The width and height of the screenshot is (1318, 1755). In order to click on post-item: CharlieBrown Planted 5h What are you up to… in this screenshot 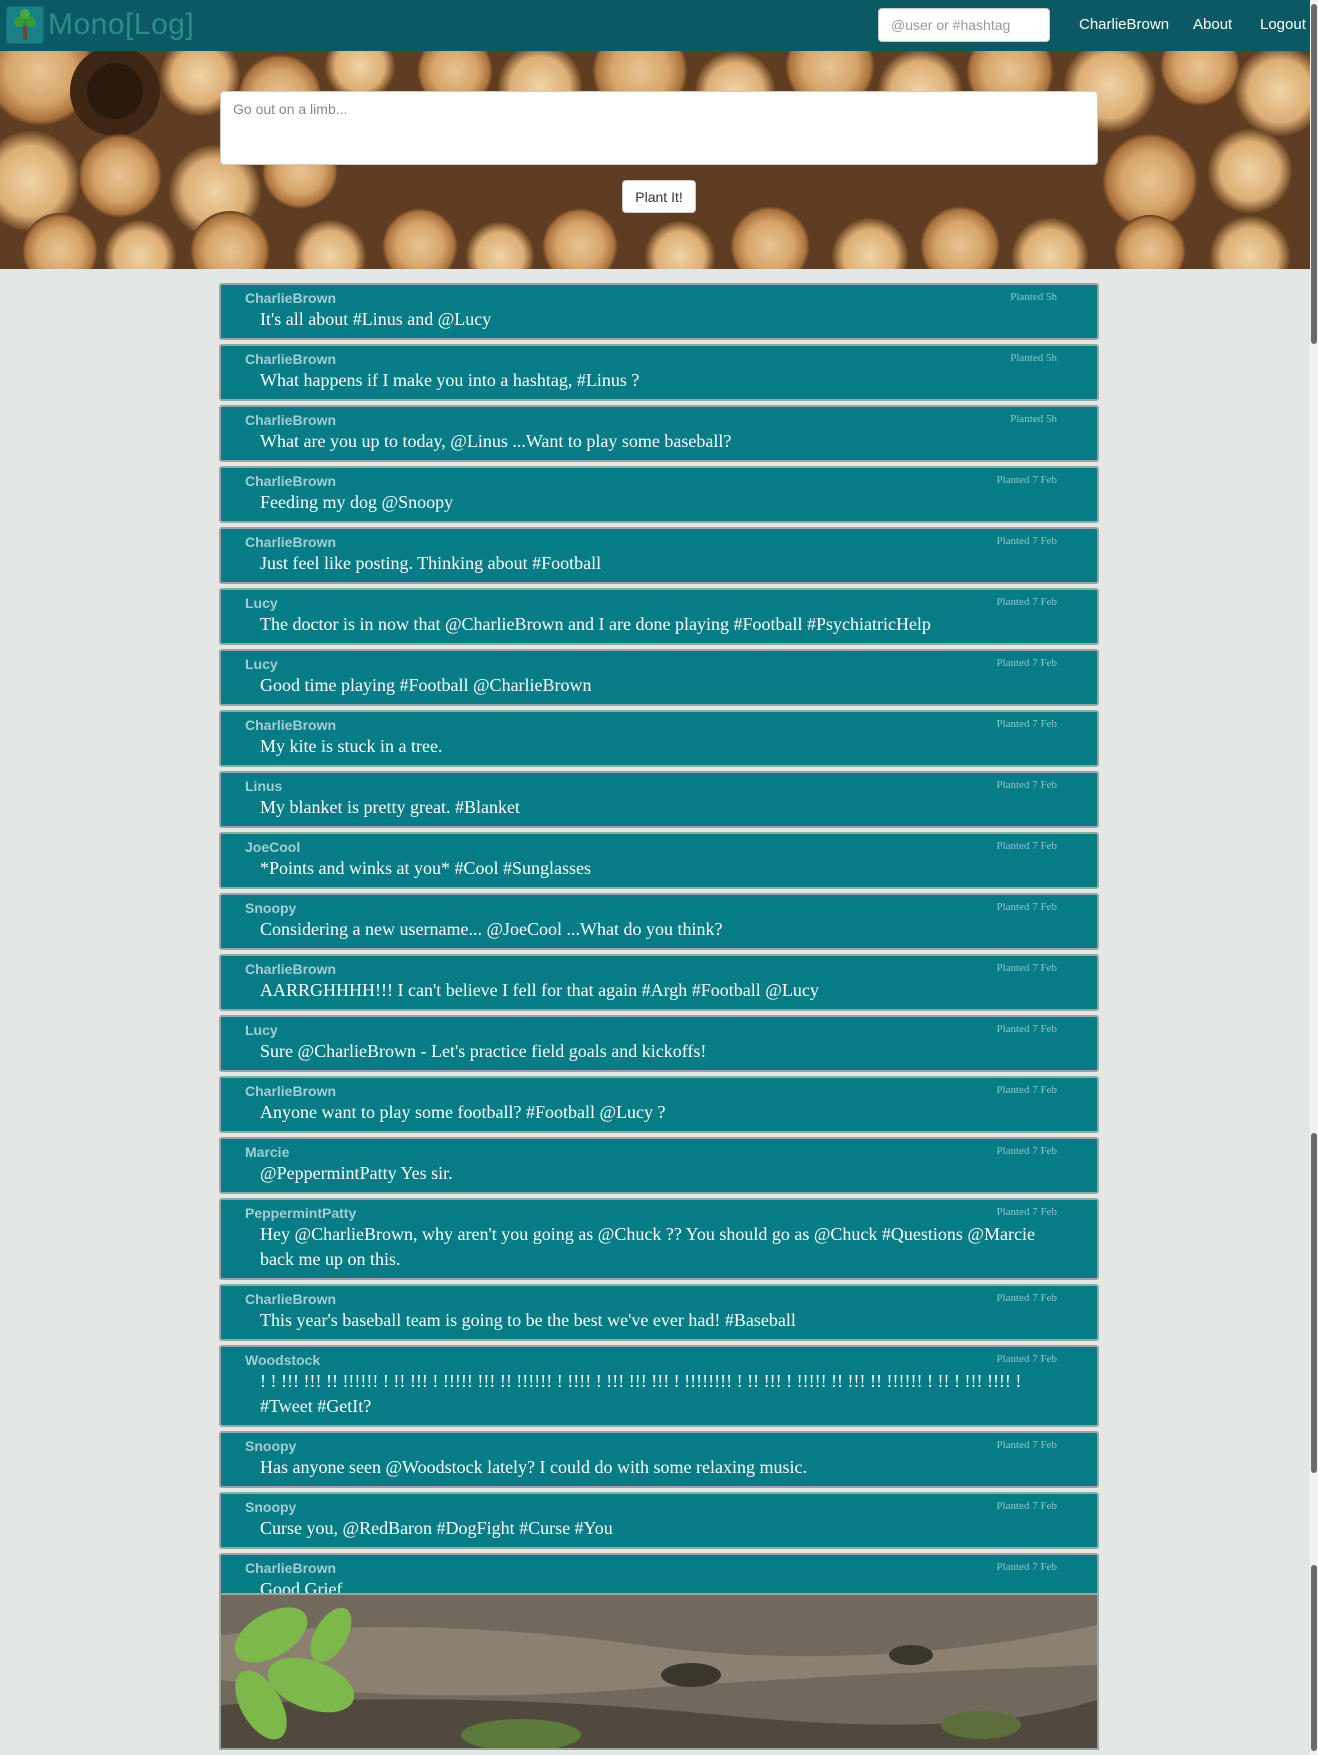, I will do `click(659, 433)`.